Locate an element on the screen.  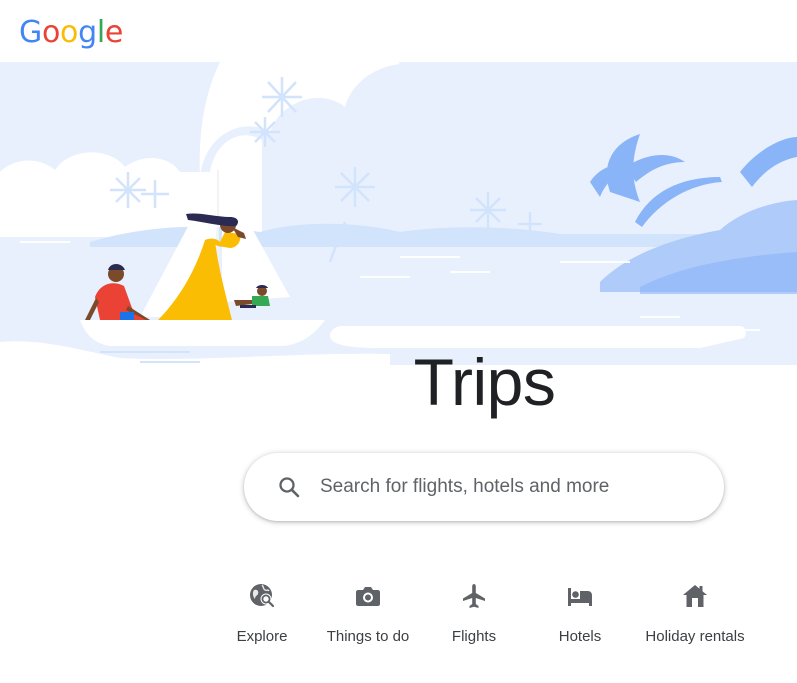
category-hotels: Hotels is located at coordinates (580, 618).